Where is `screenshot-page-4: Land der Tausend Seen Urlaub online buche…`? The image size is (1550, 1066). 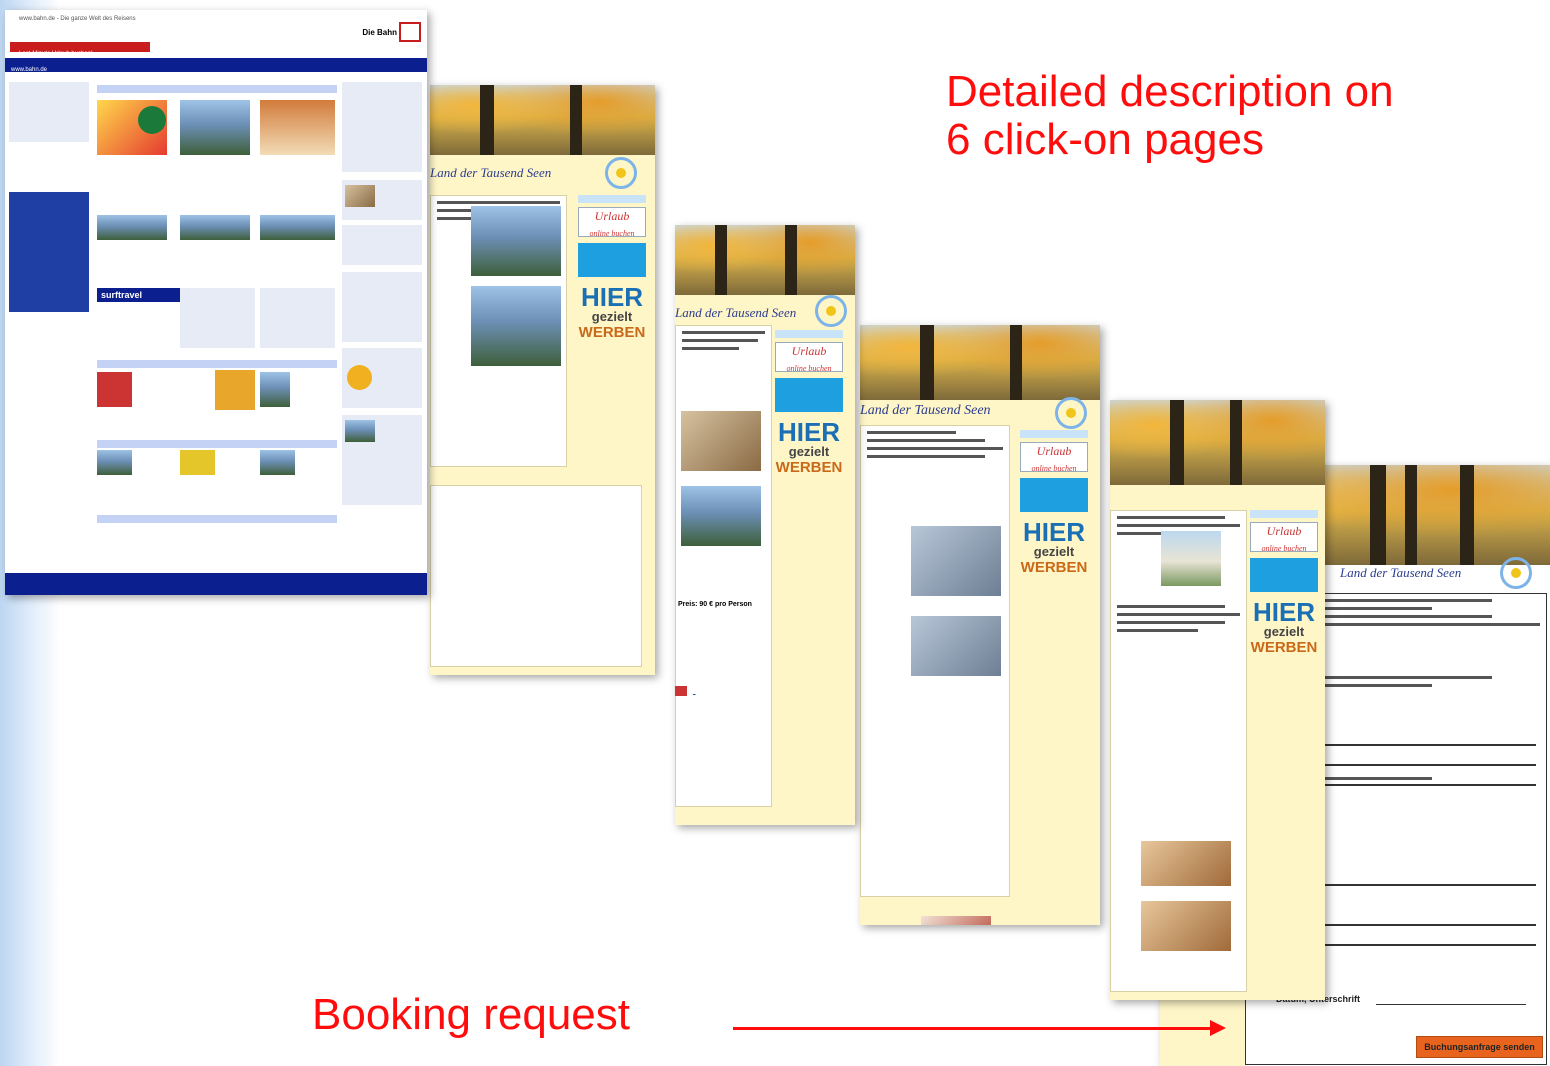 screenshot-page-4: Land der Tausend Seen Urlaub online buche… is located at coordinates (980, 625).